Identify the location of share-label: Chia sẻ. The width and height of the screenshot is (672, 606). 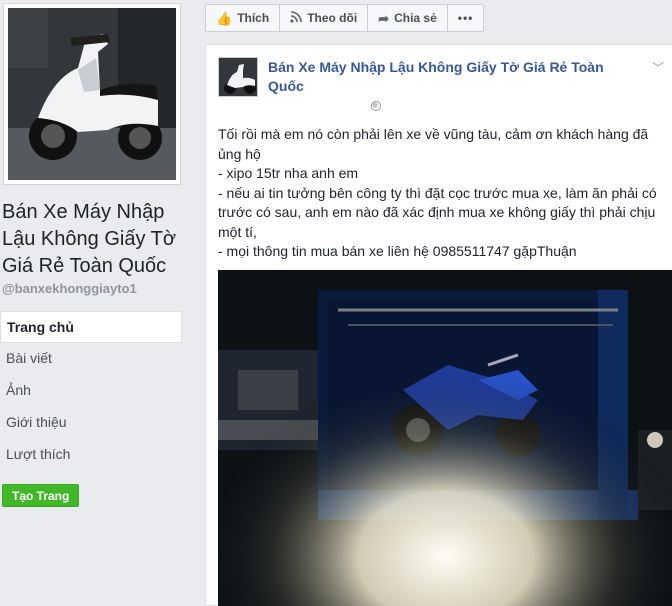
(415, 18).